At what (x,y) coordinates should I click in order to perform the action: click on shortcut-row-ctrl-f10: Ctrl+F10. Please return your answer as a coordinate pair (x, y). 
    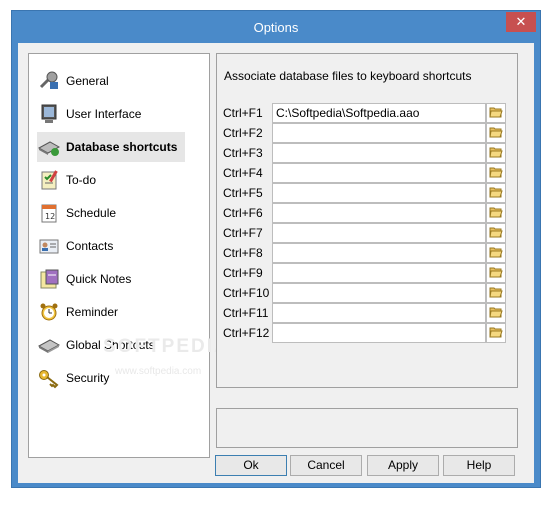
    Looking at the image, I should click on (365, 293).